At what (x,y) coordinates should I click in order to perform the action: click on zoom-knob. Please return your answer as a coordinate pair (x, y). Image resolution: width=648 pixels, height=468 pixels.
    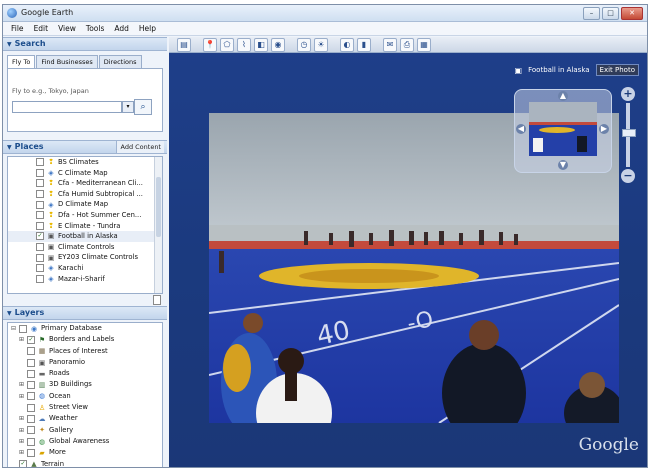
    Looking at the image, I should click on (629, 133).